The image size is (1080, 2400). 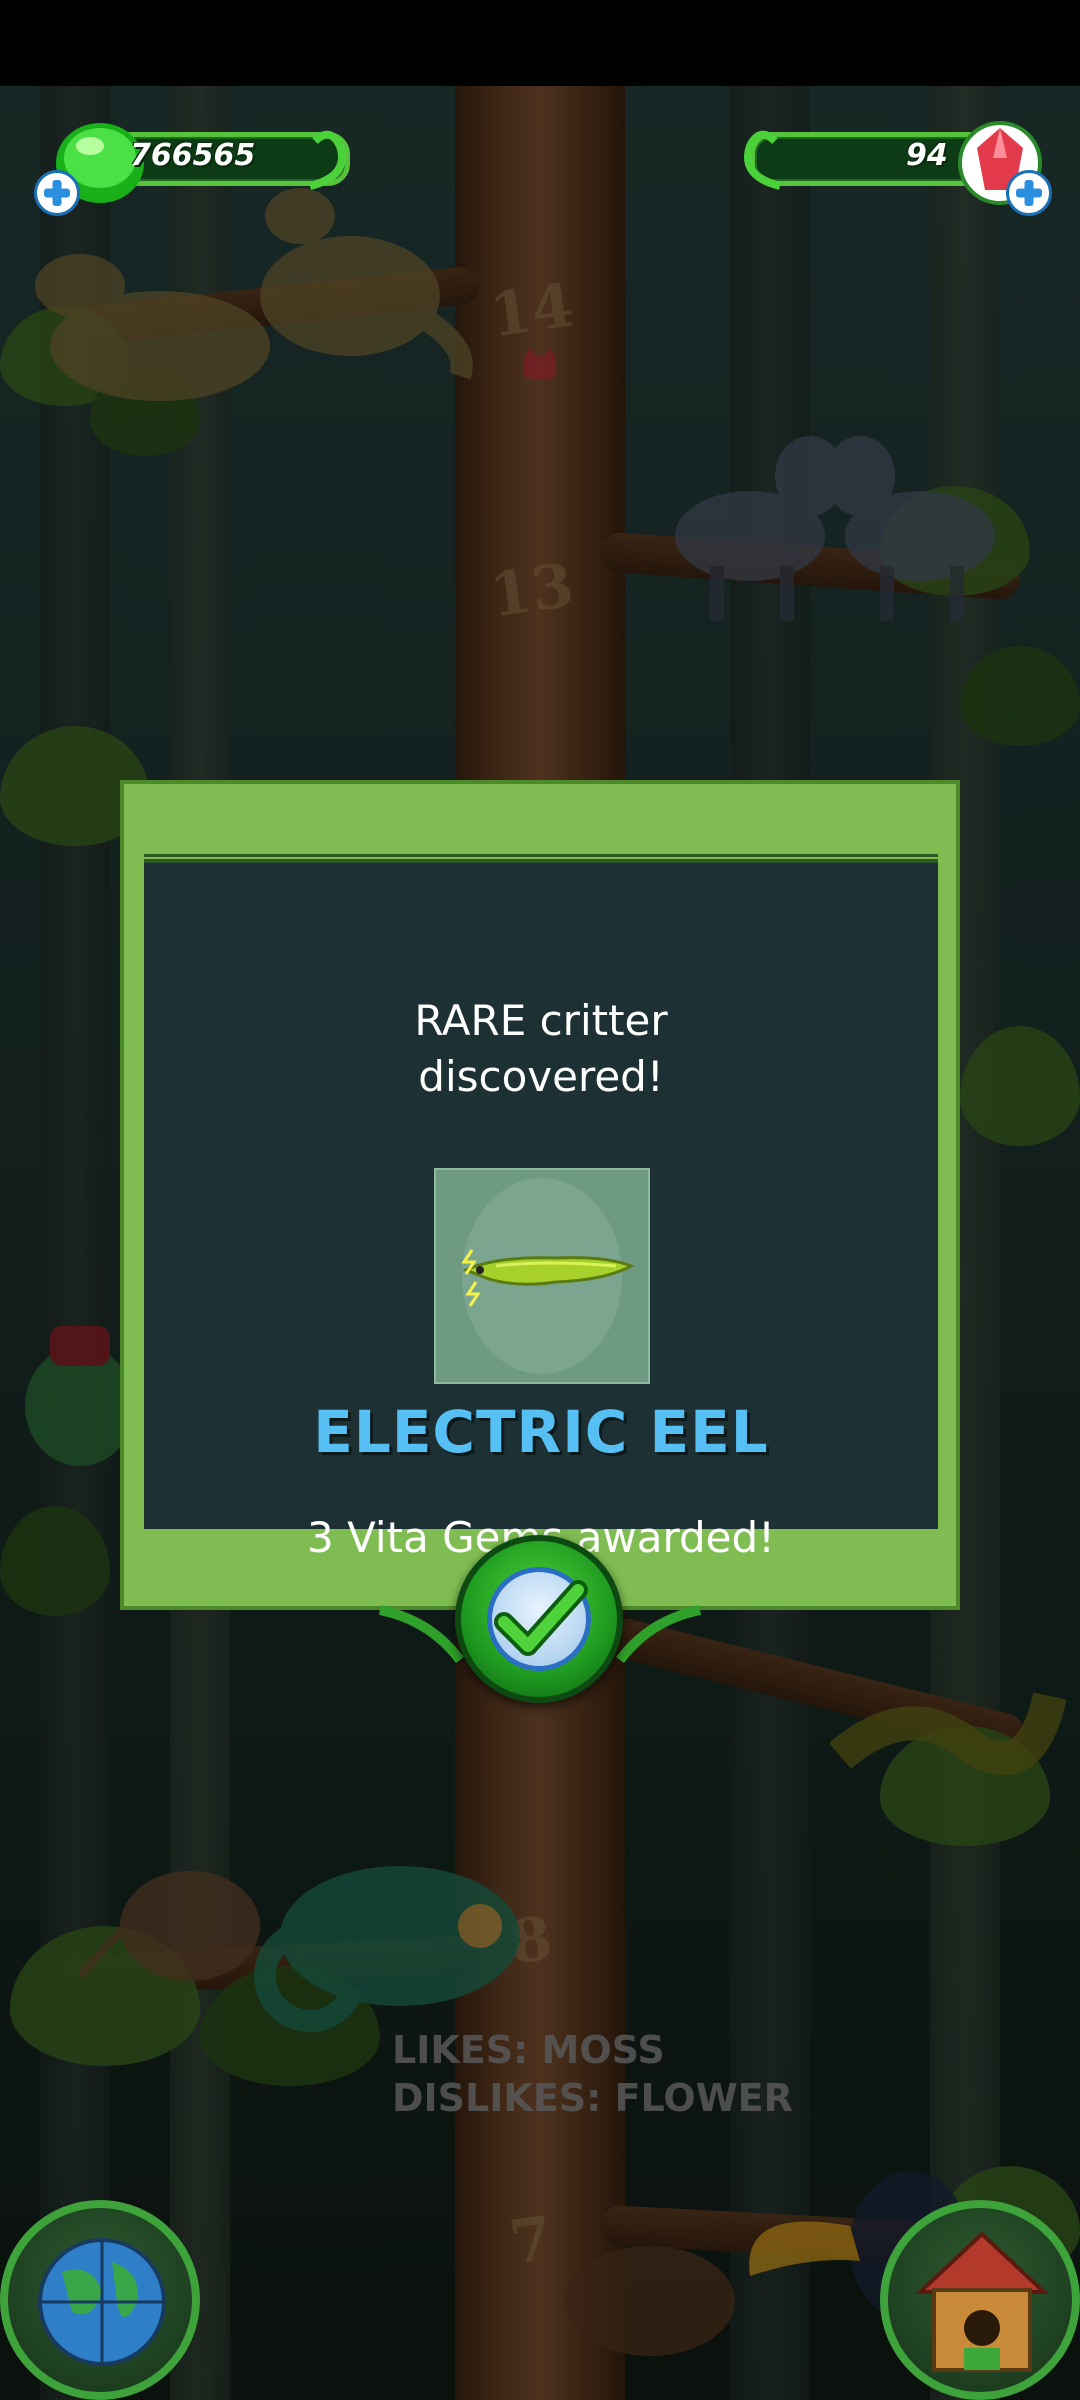 What do you see at coordinates (541, 855) in the screenshot?
I see `dialog-divider` at bounding box center [541, 855].